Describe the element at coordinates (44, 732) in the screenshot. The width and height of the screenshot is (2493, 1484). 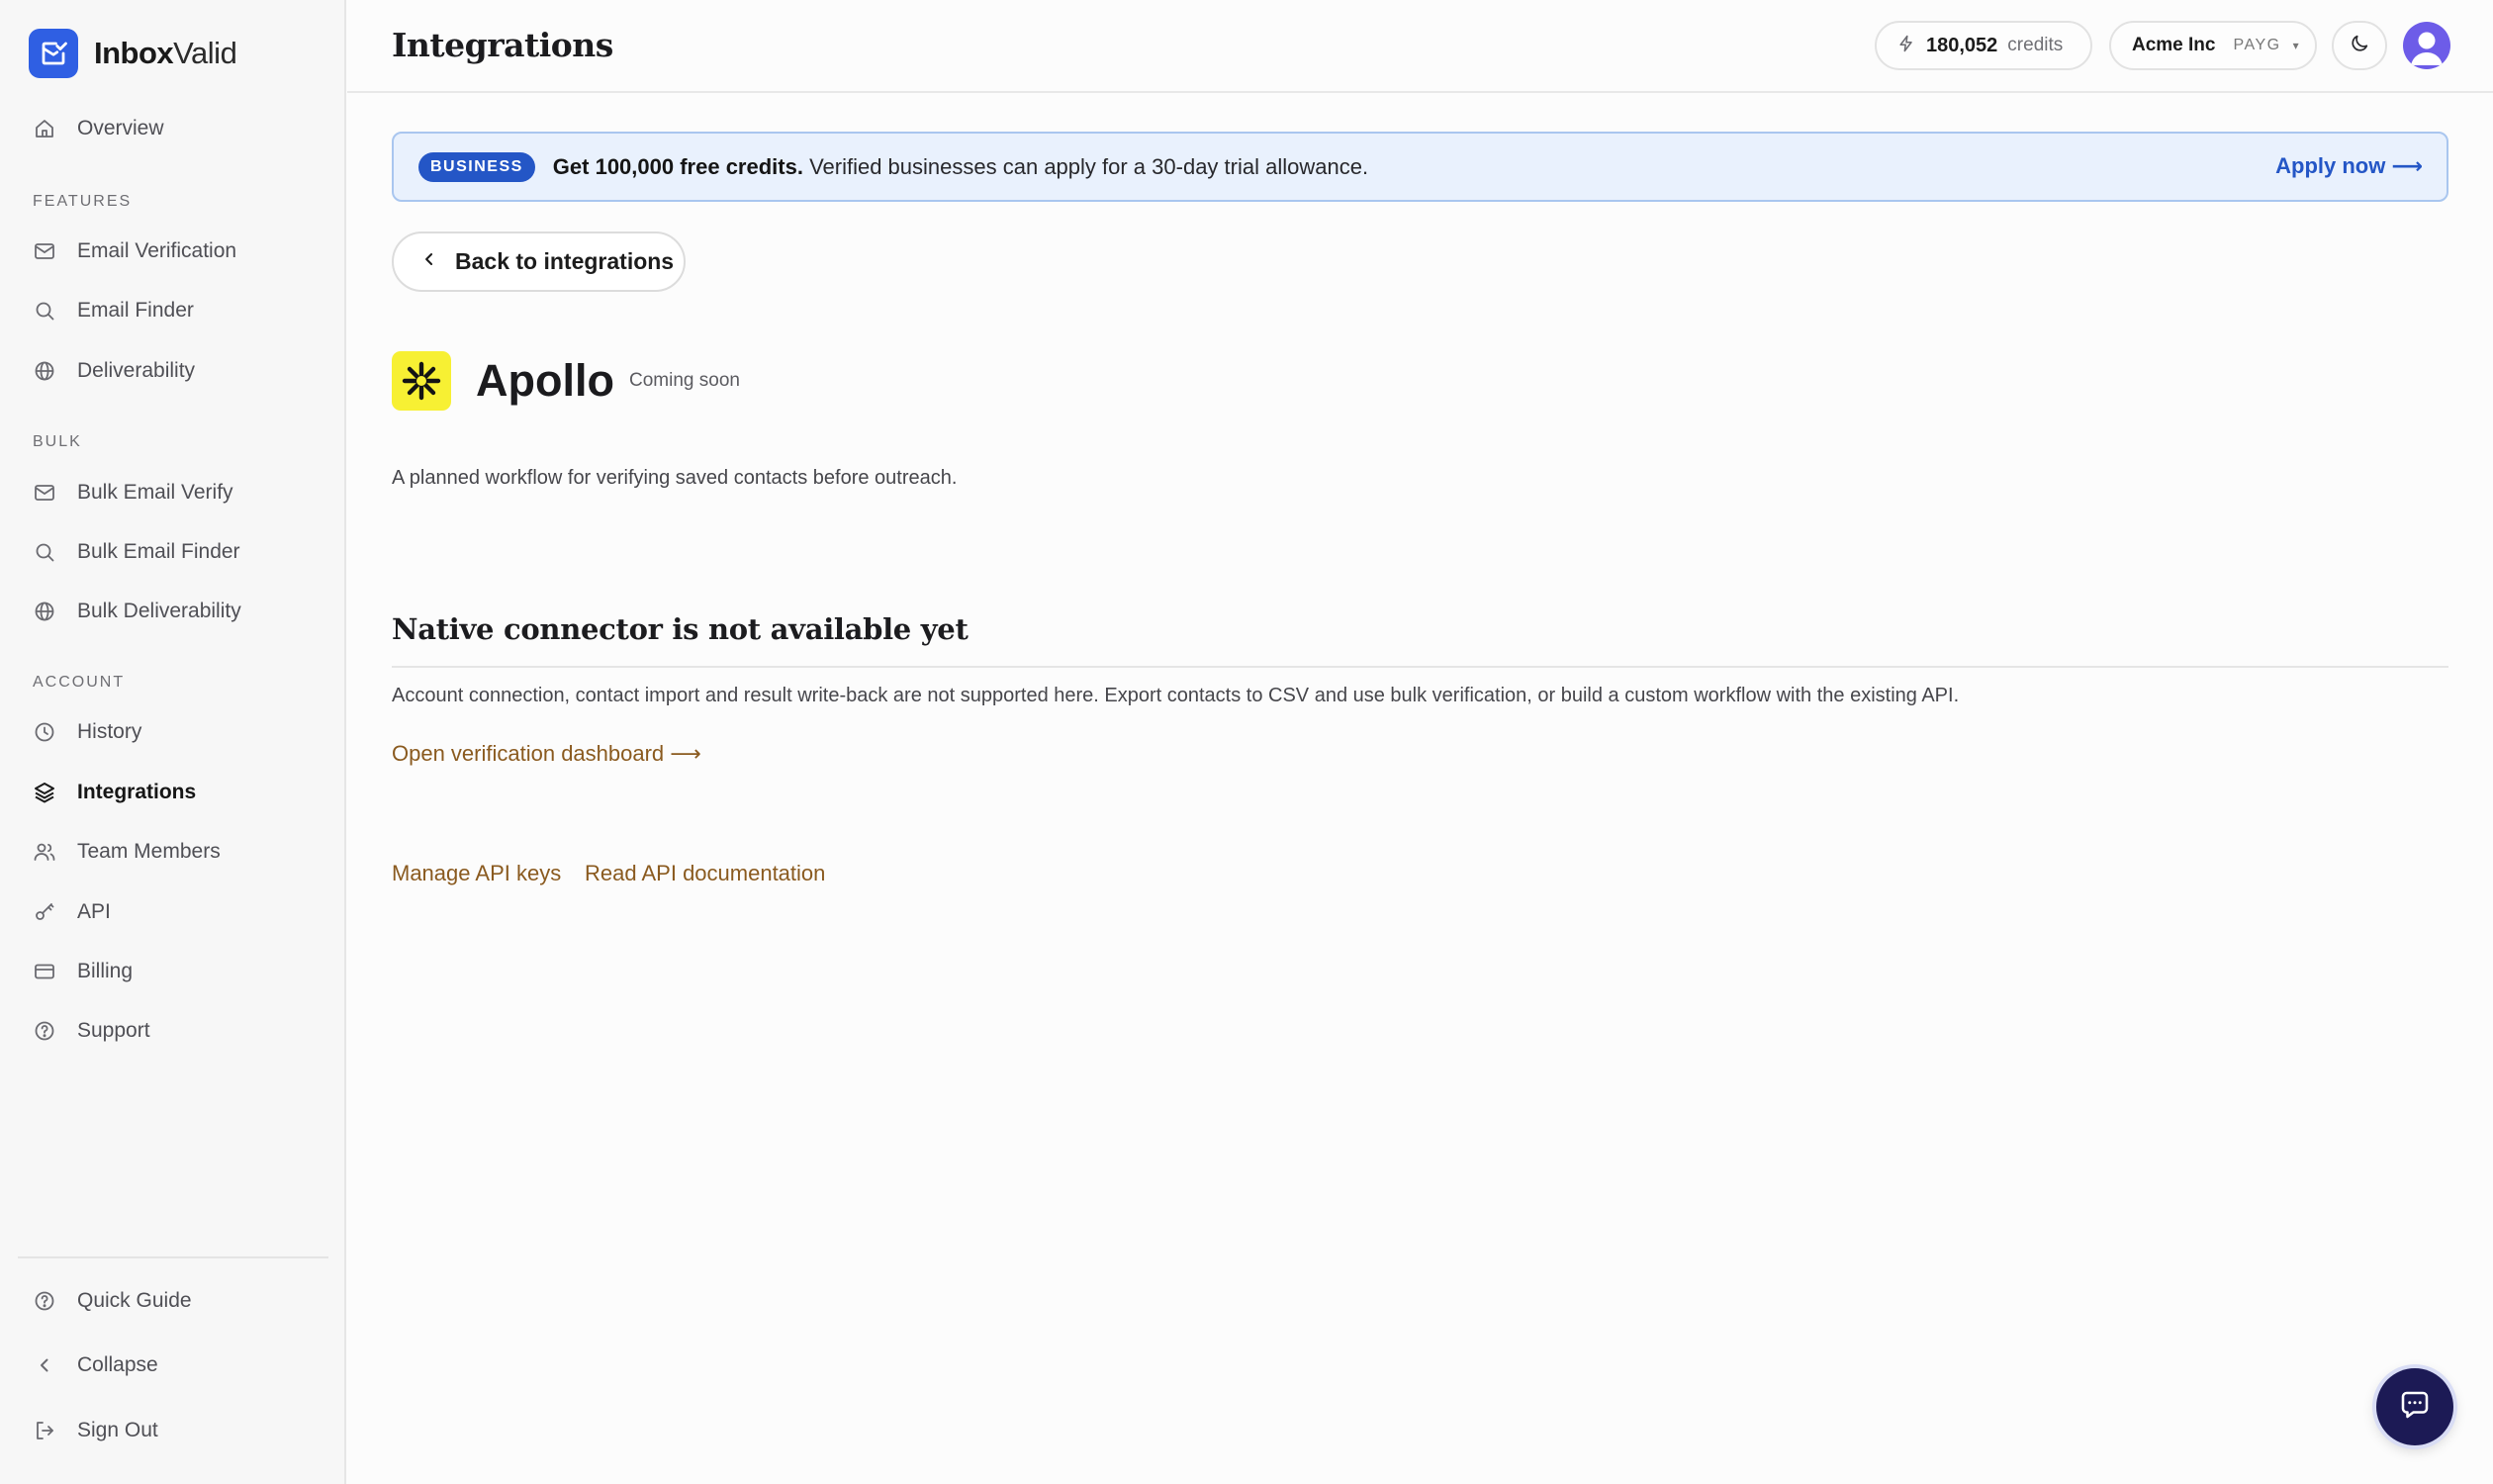
I see `clock-icon` at that location.